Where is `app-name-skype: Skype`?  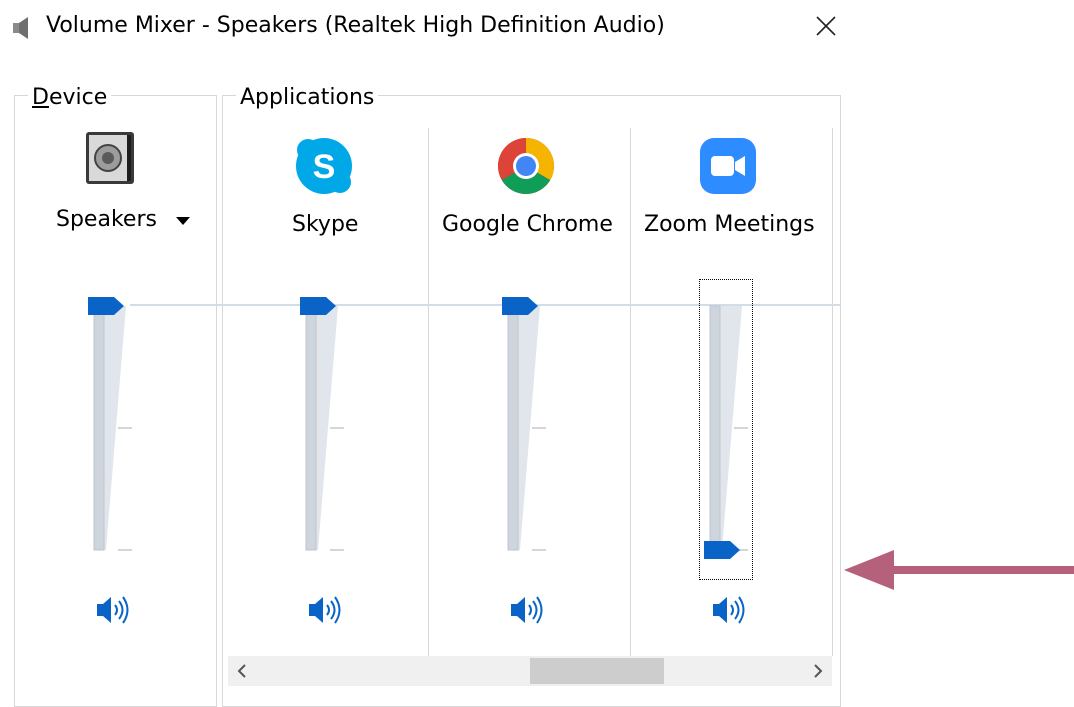 app-name-skype: Skype is located at coordinates (325, 224).